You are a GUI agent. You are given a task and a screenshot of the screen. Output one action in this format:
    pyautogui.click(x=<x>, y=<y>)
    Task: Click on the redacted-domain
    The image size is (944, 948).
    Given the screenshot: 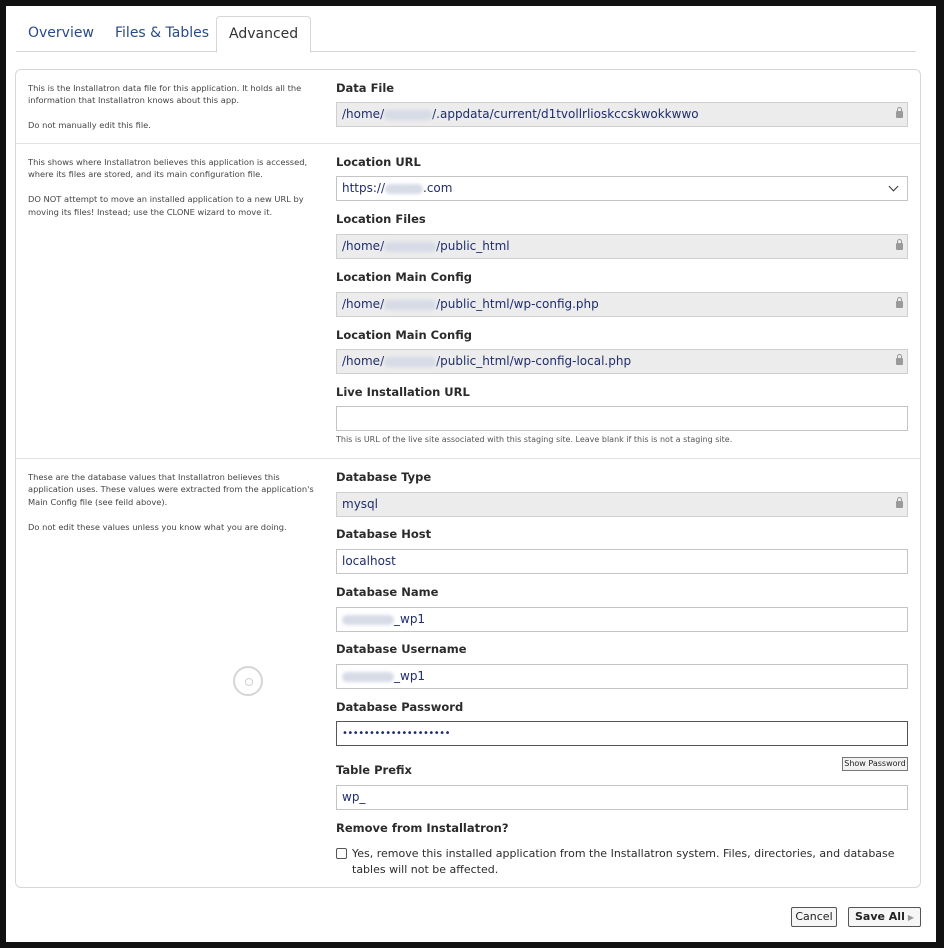 What is the action you would take?
    pyautogui.click(x=404, y=188)
    